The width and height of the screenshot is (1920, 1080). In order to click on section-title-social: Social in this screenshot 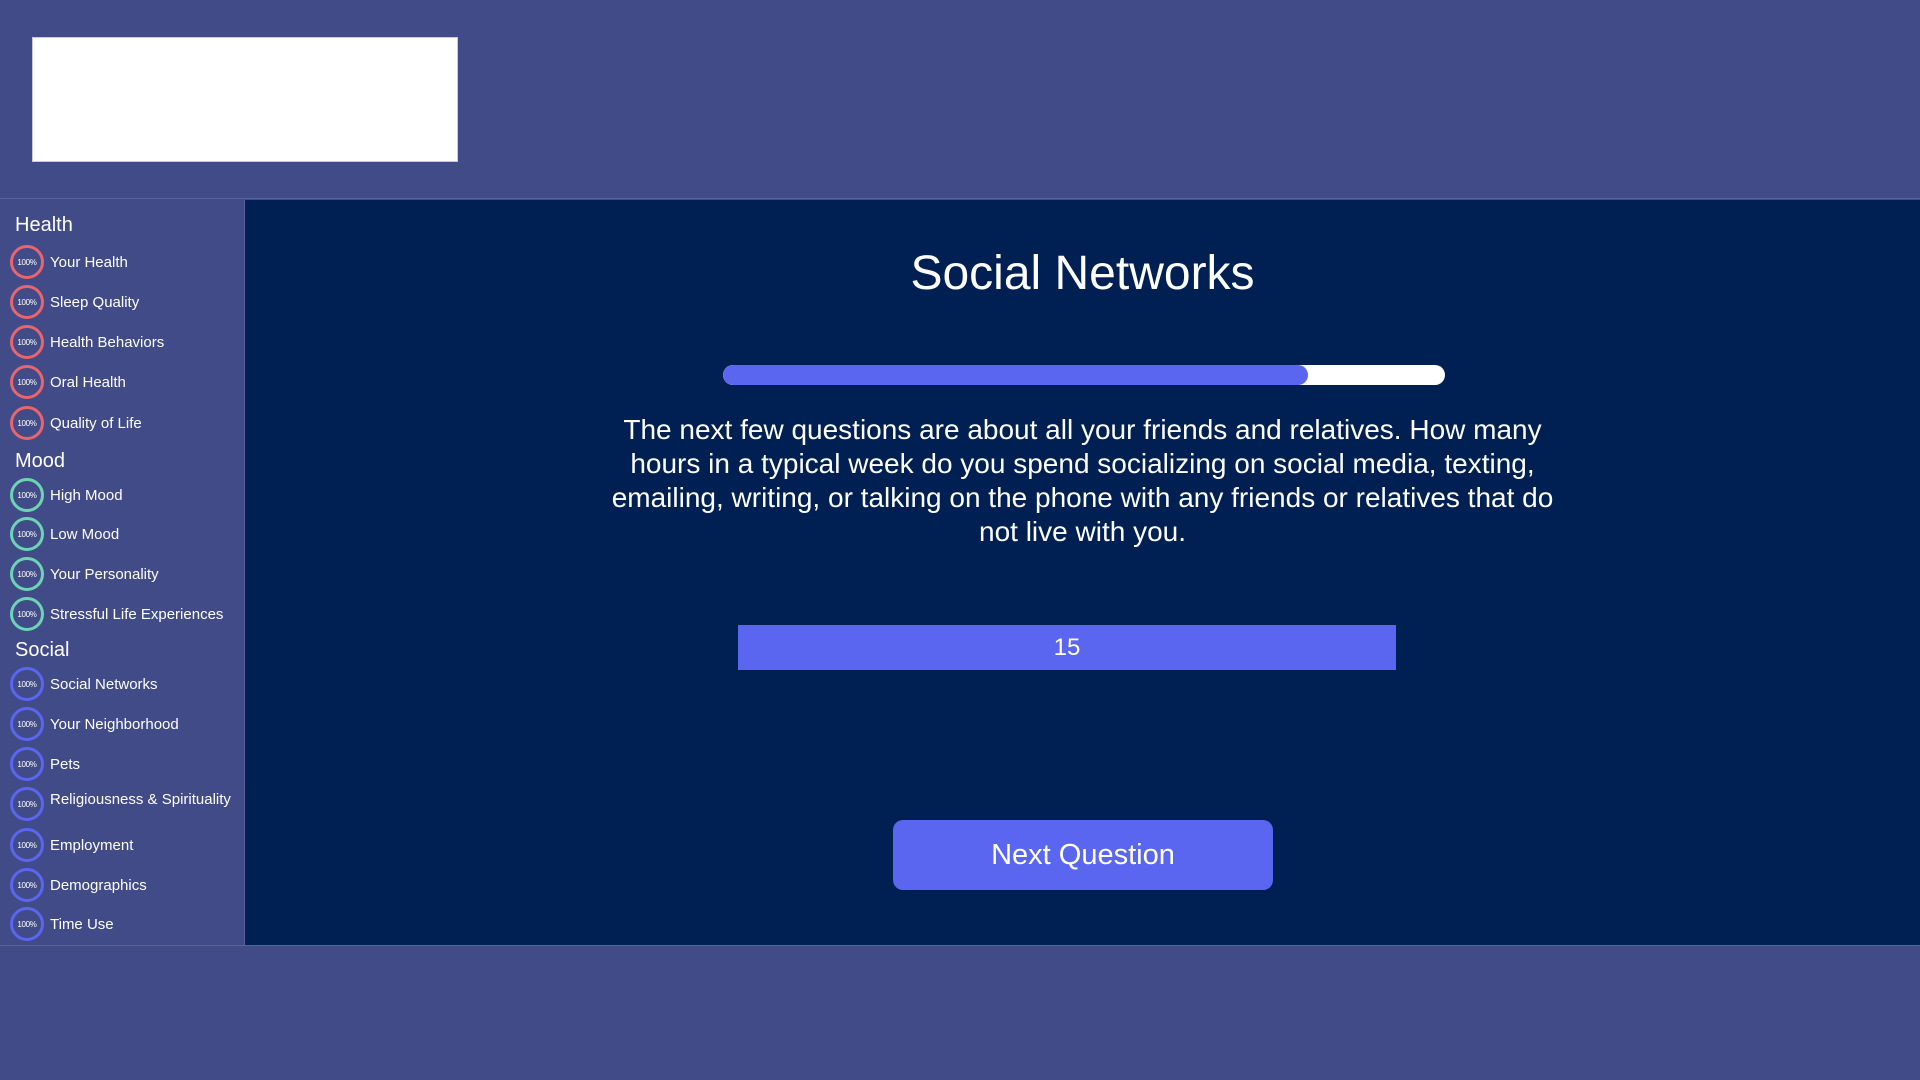, I will do `click(42, 650)`.